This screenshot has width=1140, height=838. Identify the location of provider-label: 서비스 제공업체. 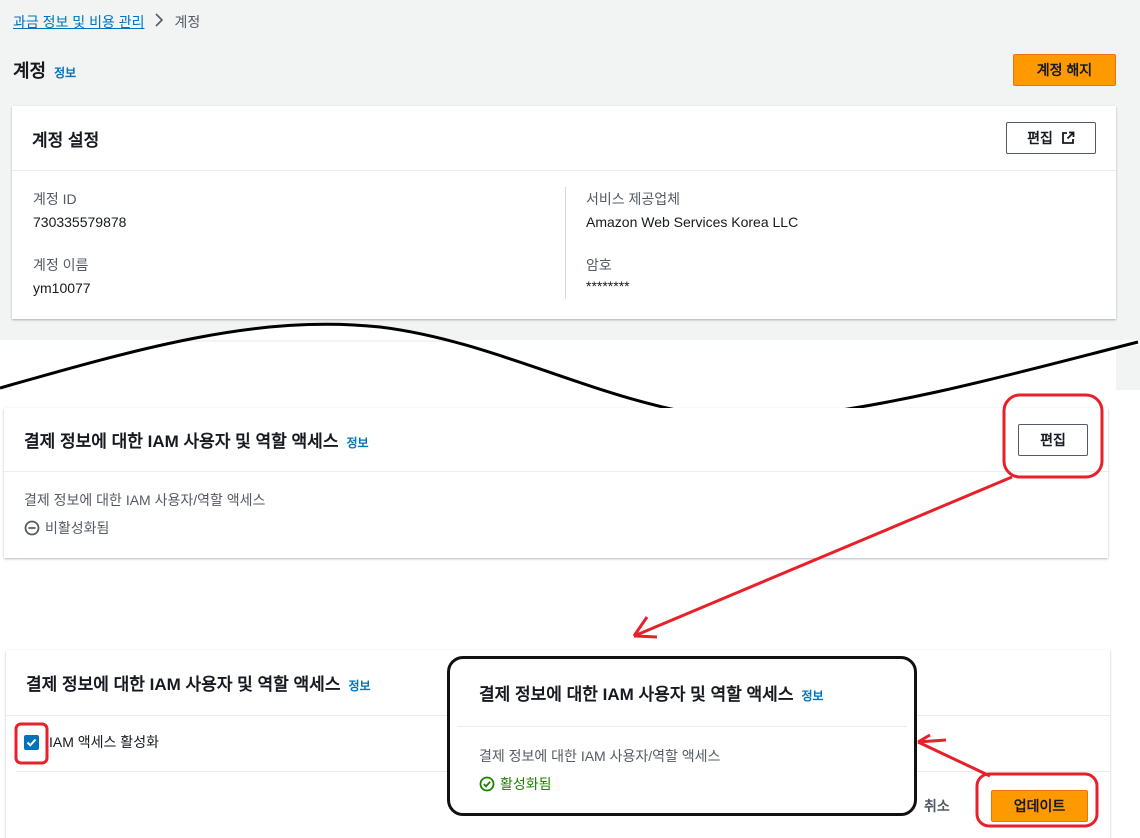
(633, 199).